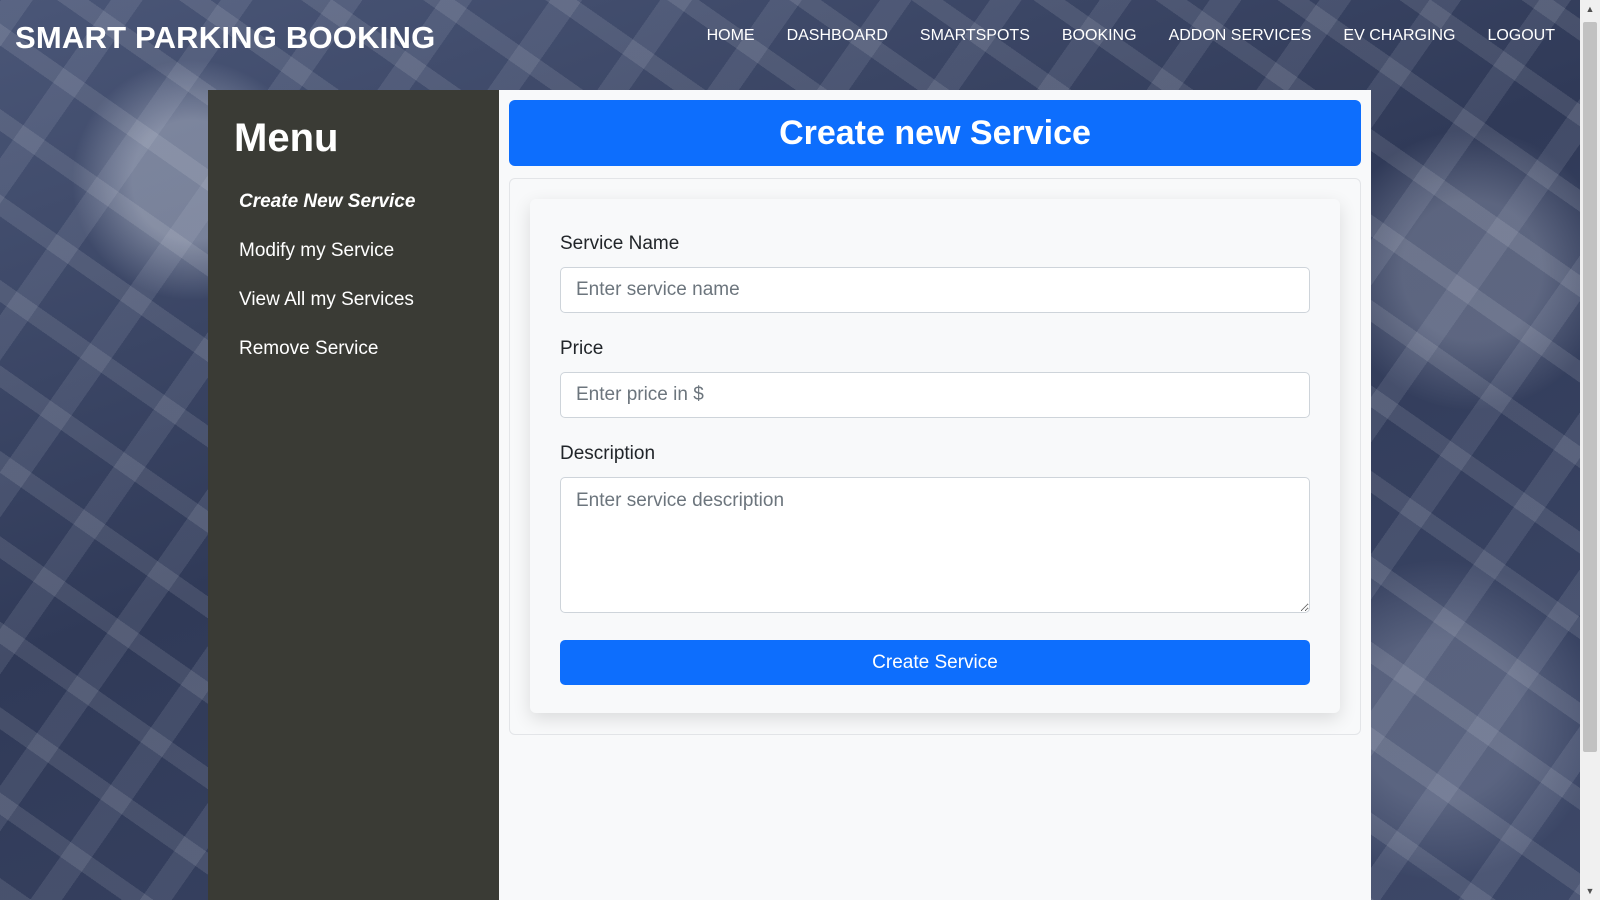 This screenshot has height=900, width=1600. What do you see at coordinates (1590, 891) in the screenshot?
I see `triangle-down-icon: ▼` at bounding box center [1590, 891].